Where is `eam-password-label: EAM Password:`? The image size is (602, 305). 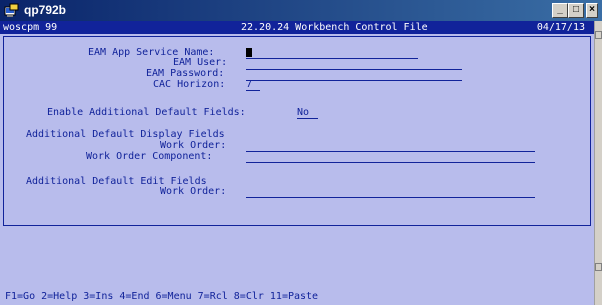 eam-password-label: EAM Password: is located at coordinates (185, 73).